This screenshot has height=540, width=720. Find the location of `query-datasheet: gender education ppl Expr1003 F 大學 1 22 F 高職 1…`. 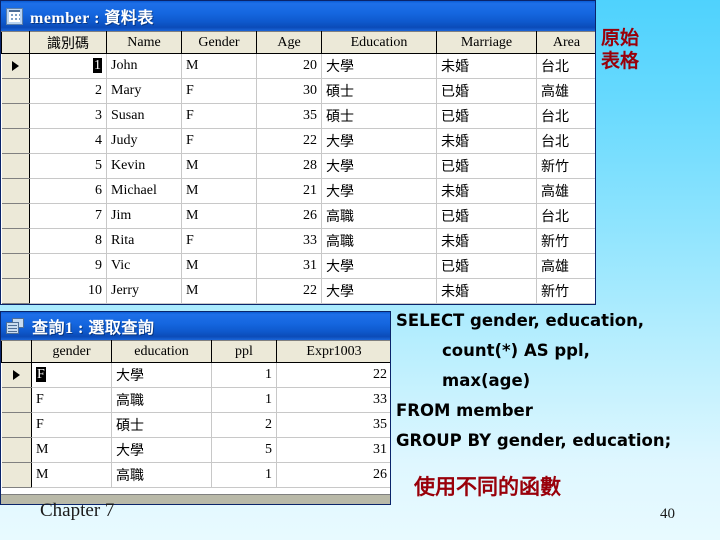

query-datasheet: gender education ppl Expr1003 F 大學 1 22 F 高職 1… is located at coordinates (195, 414).